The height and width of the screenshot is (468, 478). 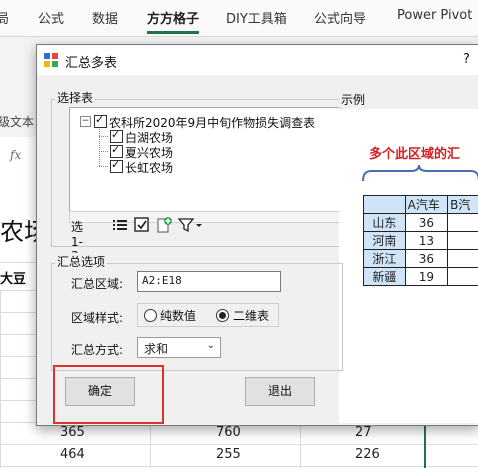 I want to click on ribbon-tab-formula-wizard: 公式向导, so click(x=340, y=17).